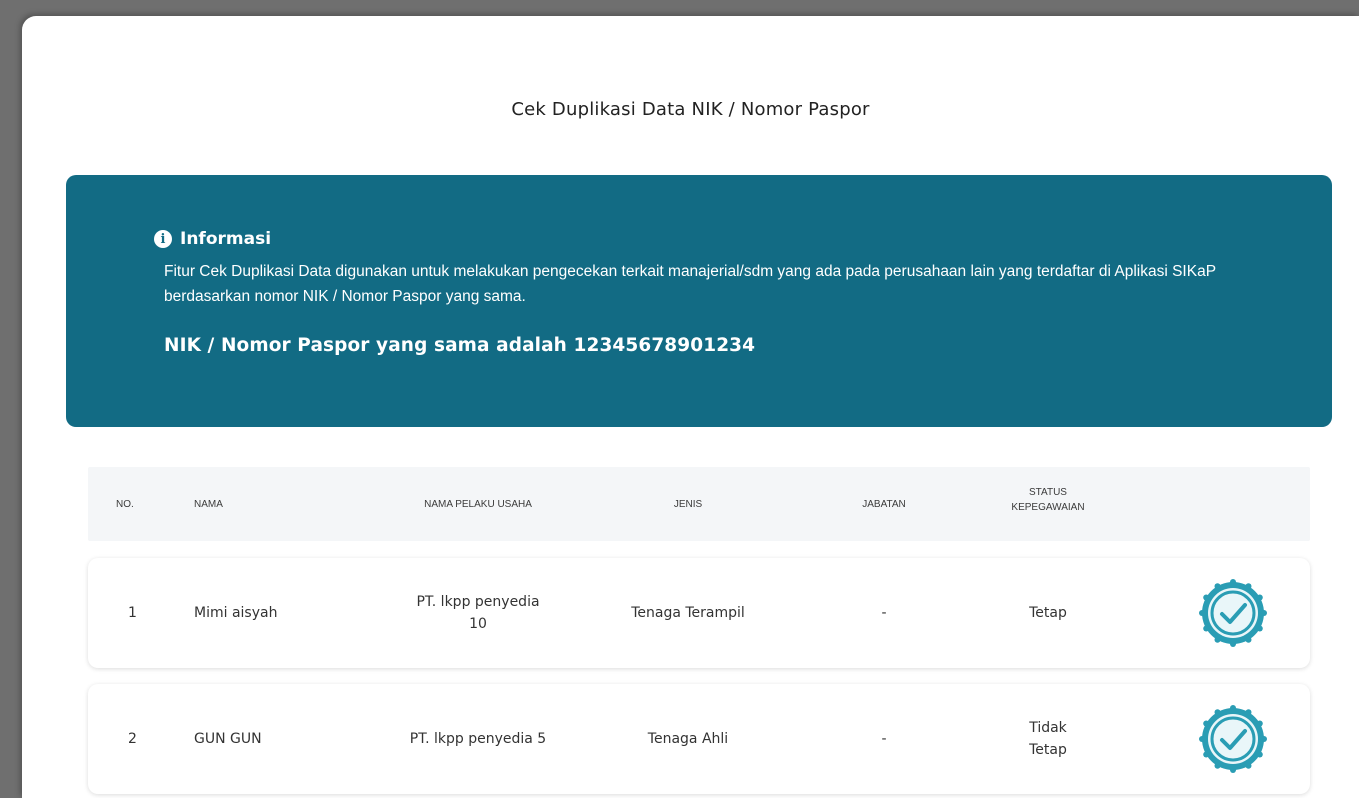 This screenshot has width=1359, height=798. Describe the element at coordinates (1048, 739) in the screenshot. I see `row-status-kepegawaian: Tidak Tetap` at that location.